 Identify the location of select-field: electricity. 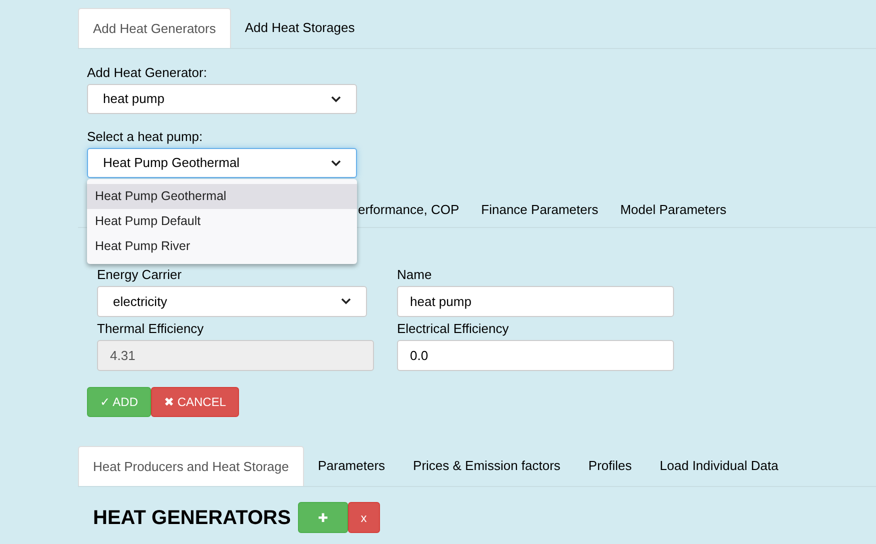
(232, 301).